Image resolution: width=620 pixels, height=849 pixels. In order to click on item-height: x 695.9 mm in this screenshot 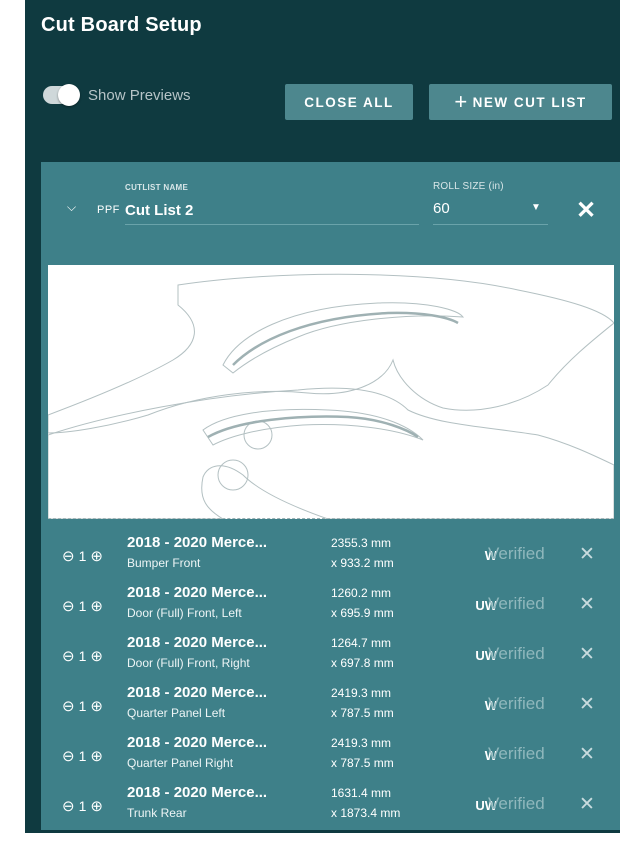, I will do `click(362, 613)`.